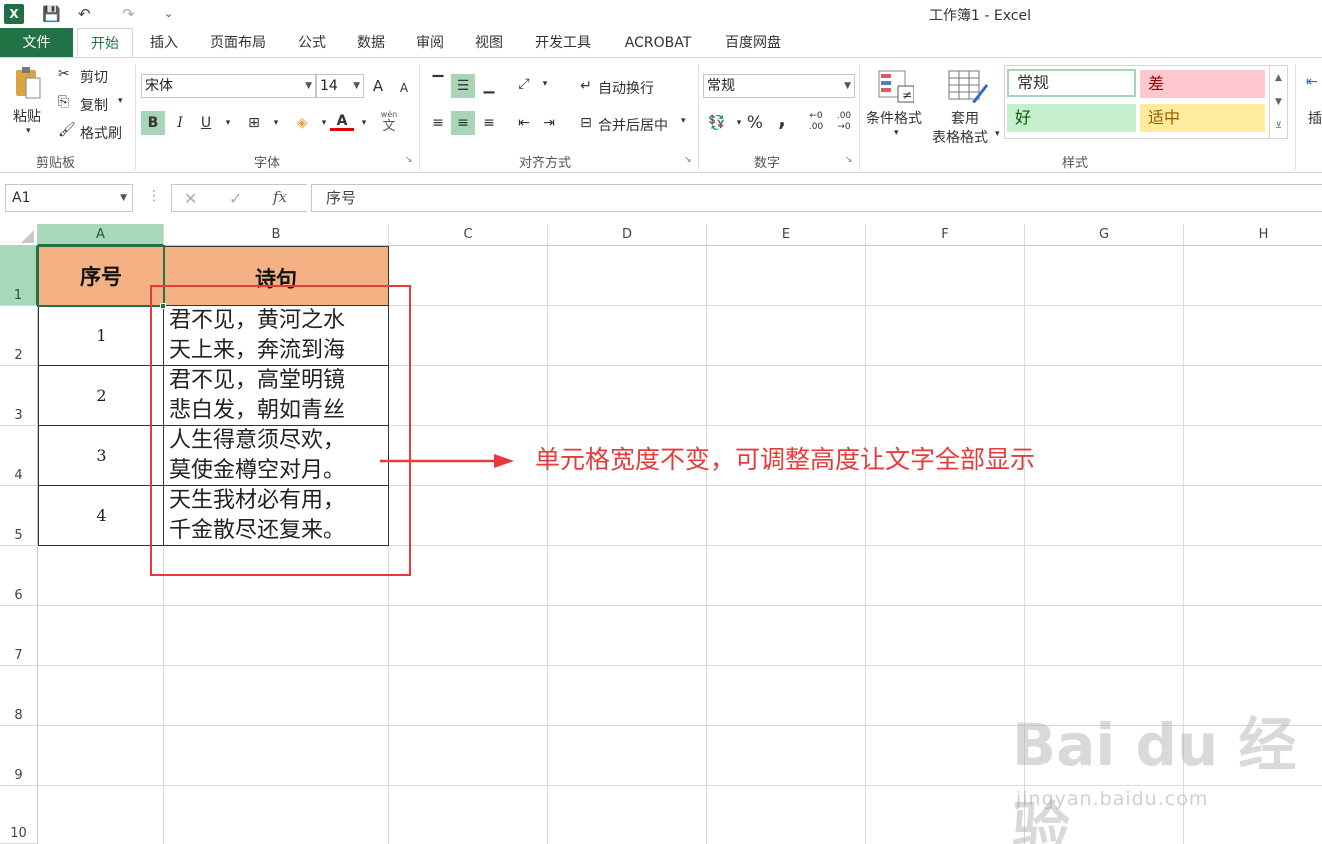 The image size is (1322, 844). Describe the element at coordinates (19, 636) in the screenshot. I see `row-header-7: 7` at that location.